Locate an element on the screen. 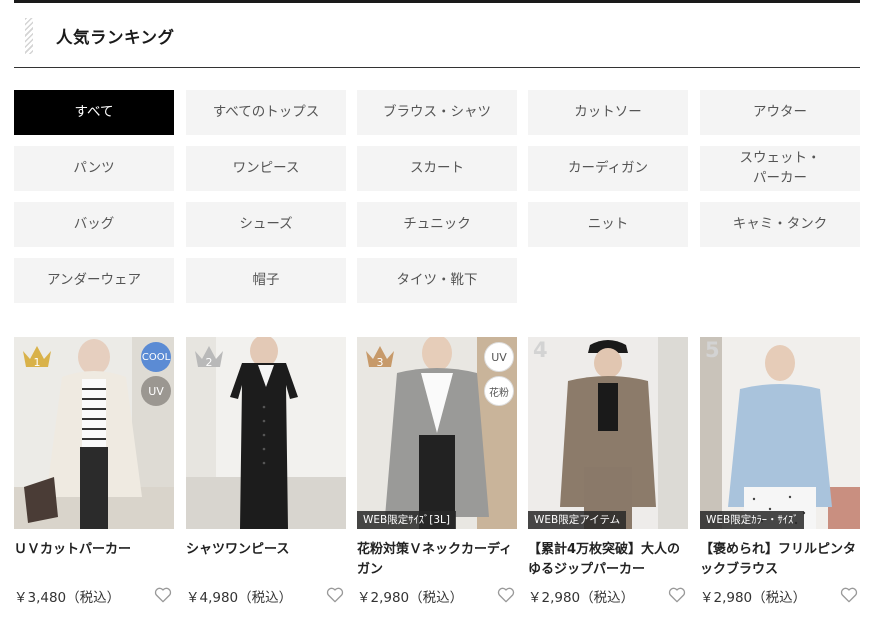  category-sweat-parka: スウェット・ パーカー is located at coordinates (780, 168).